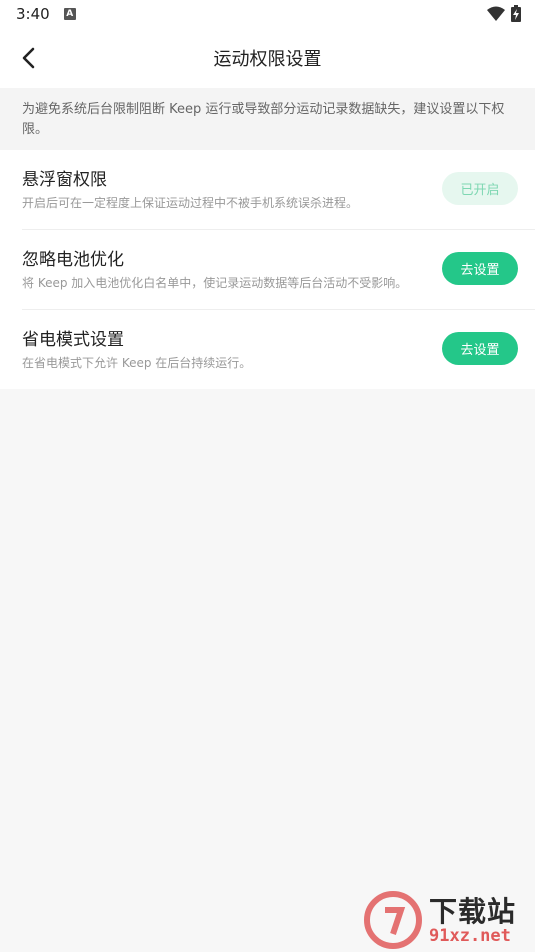 The height and width of the screenshot is (952, 535). I want to click on permission-item-floating-window: 悬浮窗权限 开启后可在一定程度上保证运动过程中不被手机系统误杀进程。 已开启, so click(267, 190).